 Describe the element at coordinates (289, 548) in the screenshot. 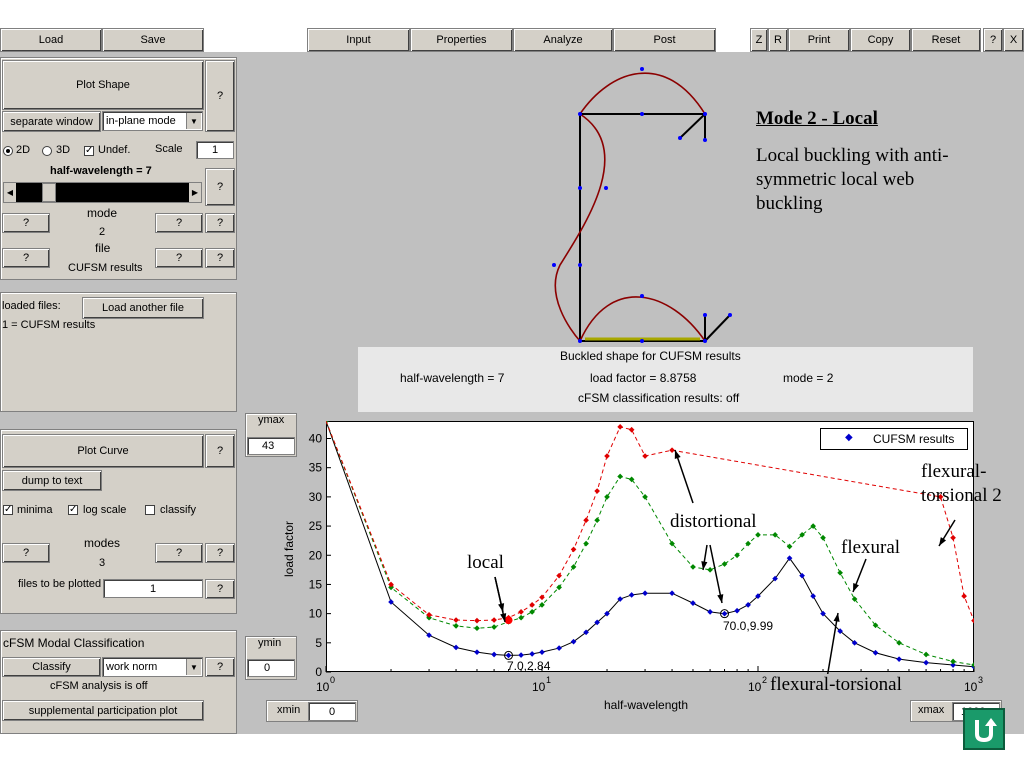

I see `y-axis-label: load factor` at that location.